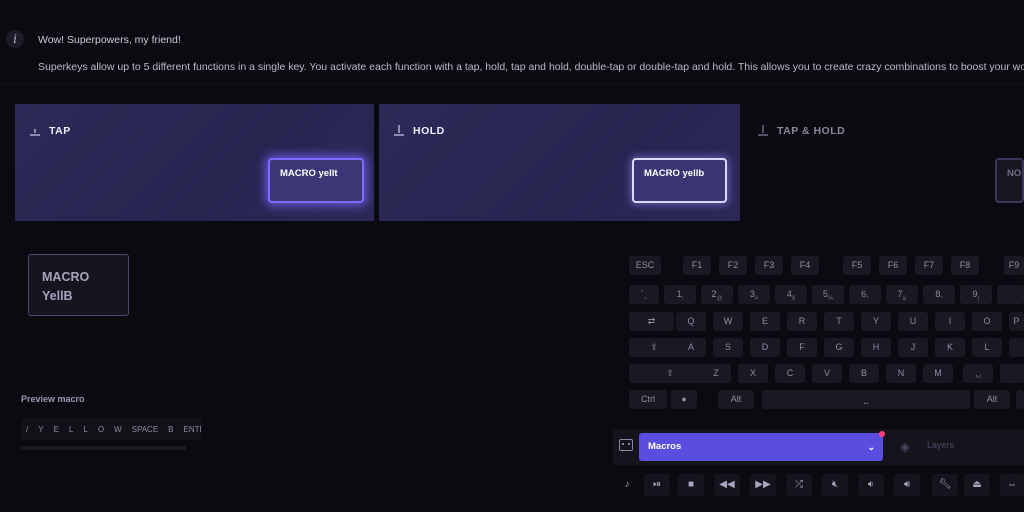 This screenshot has height=512, width=1024. Describe the element at coordinates (691, 347) in the screenshot. I see `key-a: A` at that location.